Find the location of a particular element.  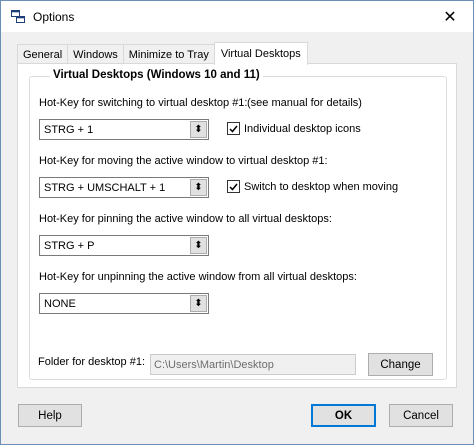

individual-icons-label: Individual desktop icons is located at coordinates (302, 128).